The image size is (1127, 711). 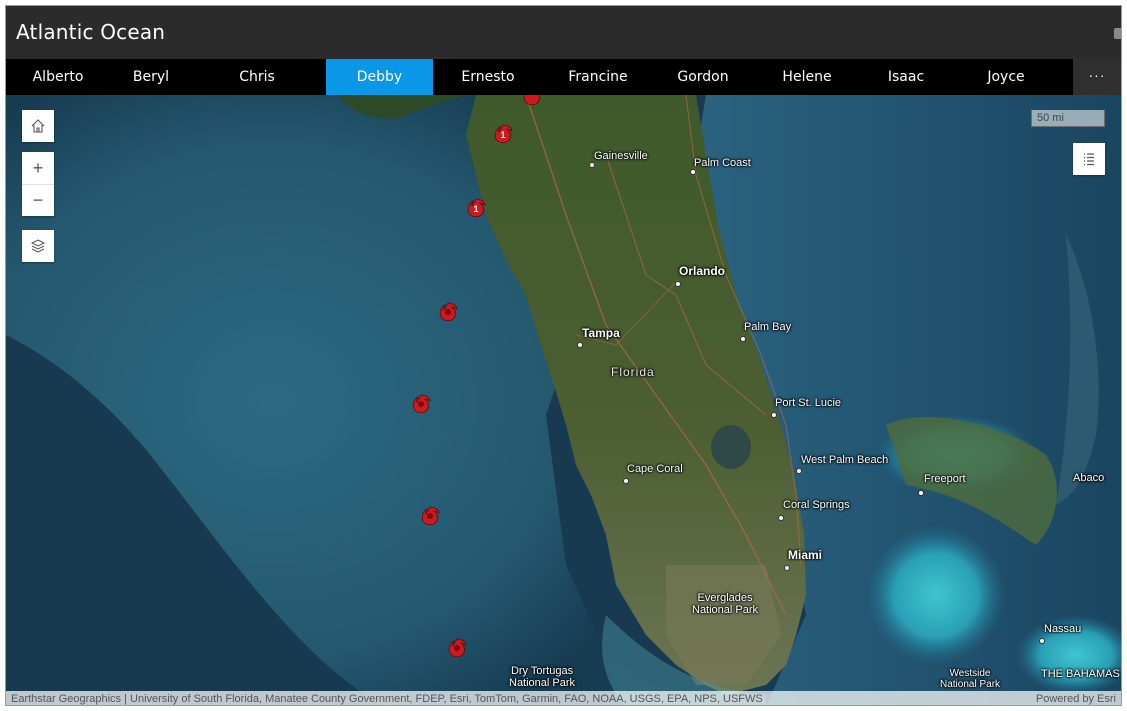 What do you see at coordinates (151, 77) in the screenshot?
I see `tab-beryl: Beryl` at bounding box center [151, 77].